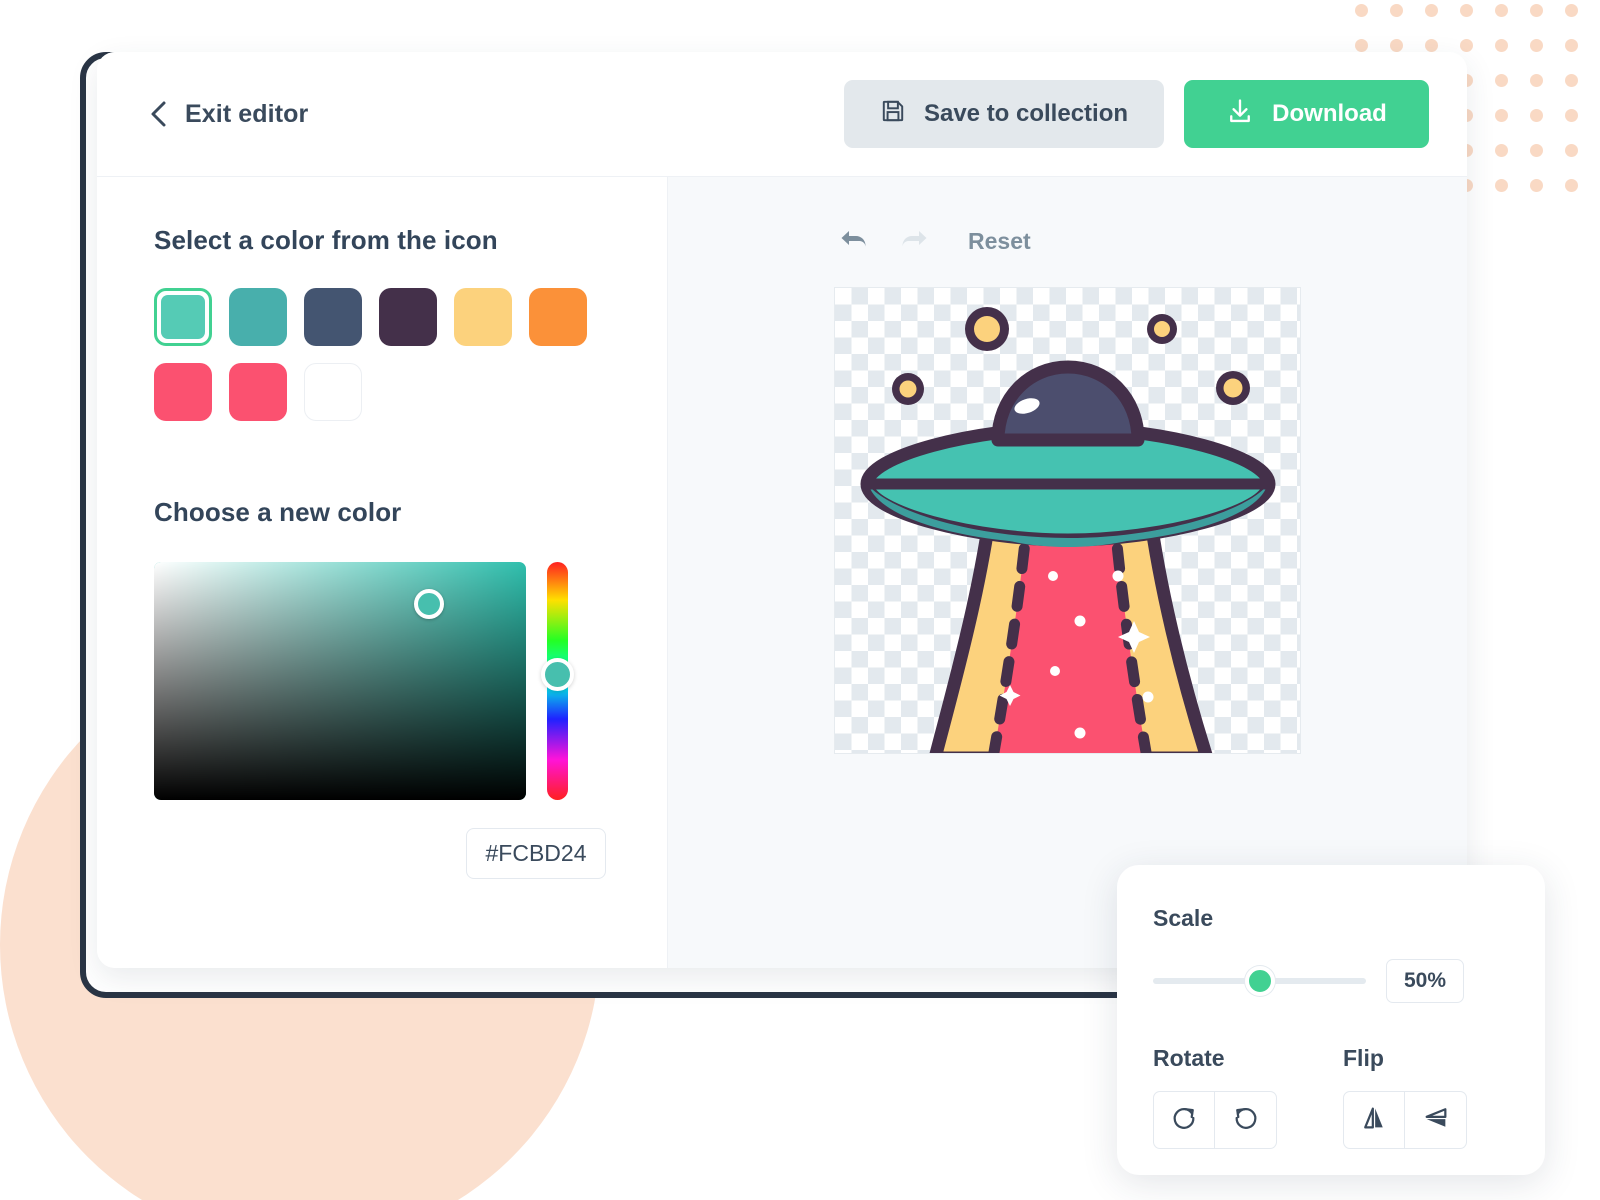 The width and height of the screenshot is (1600, 1200). What do you see at coordinates (158, 114) in the screenshot?
I see `chevron-left-icon` at bounding box center [158, 114].